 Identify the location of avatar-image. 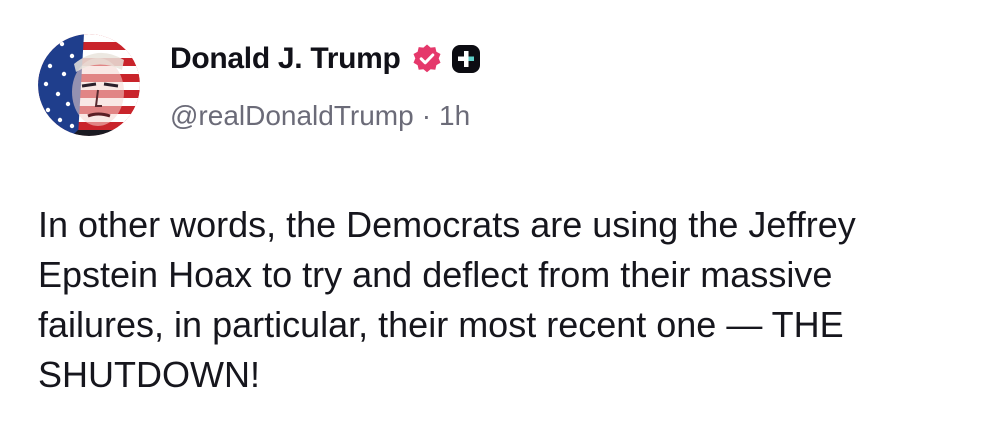
(89, 85).